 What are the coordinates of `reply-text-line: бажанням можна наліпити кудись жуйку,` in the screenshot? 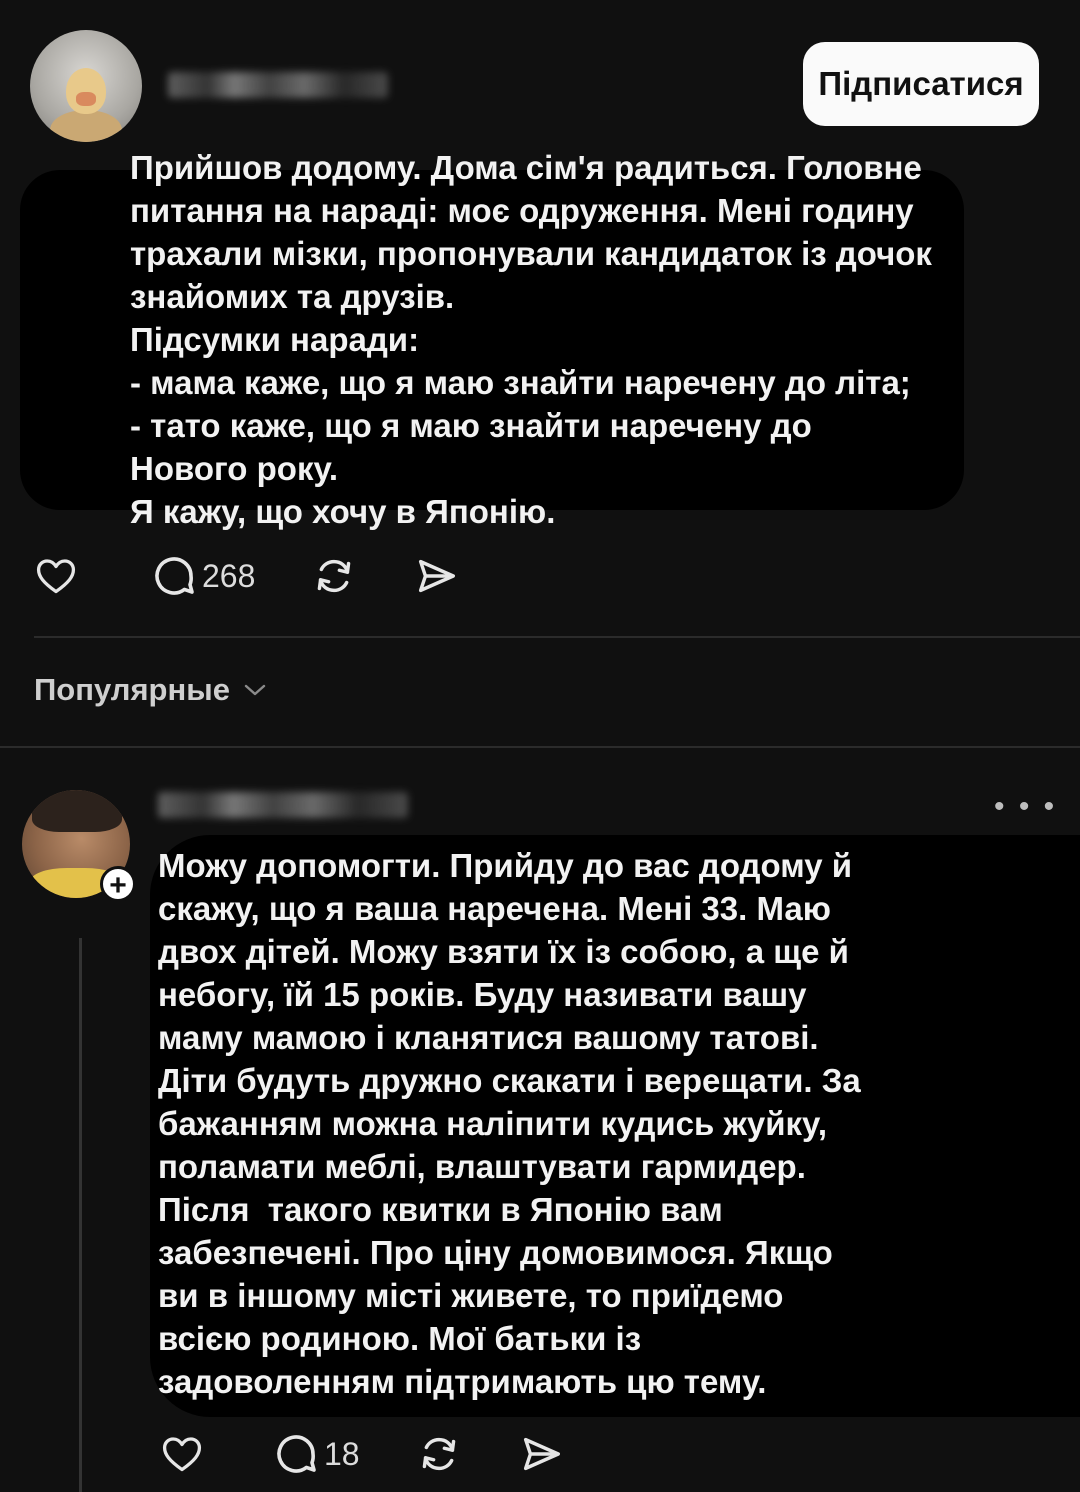 It's located at (493, 1123).